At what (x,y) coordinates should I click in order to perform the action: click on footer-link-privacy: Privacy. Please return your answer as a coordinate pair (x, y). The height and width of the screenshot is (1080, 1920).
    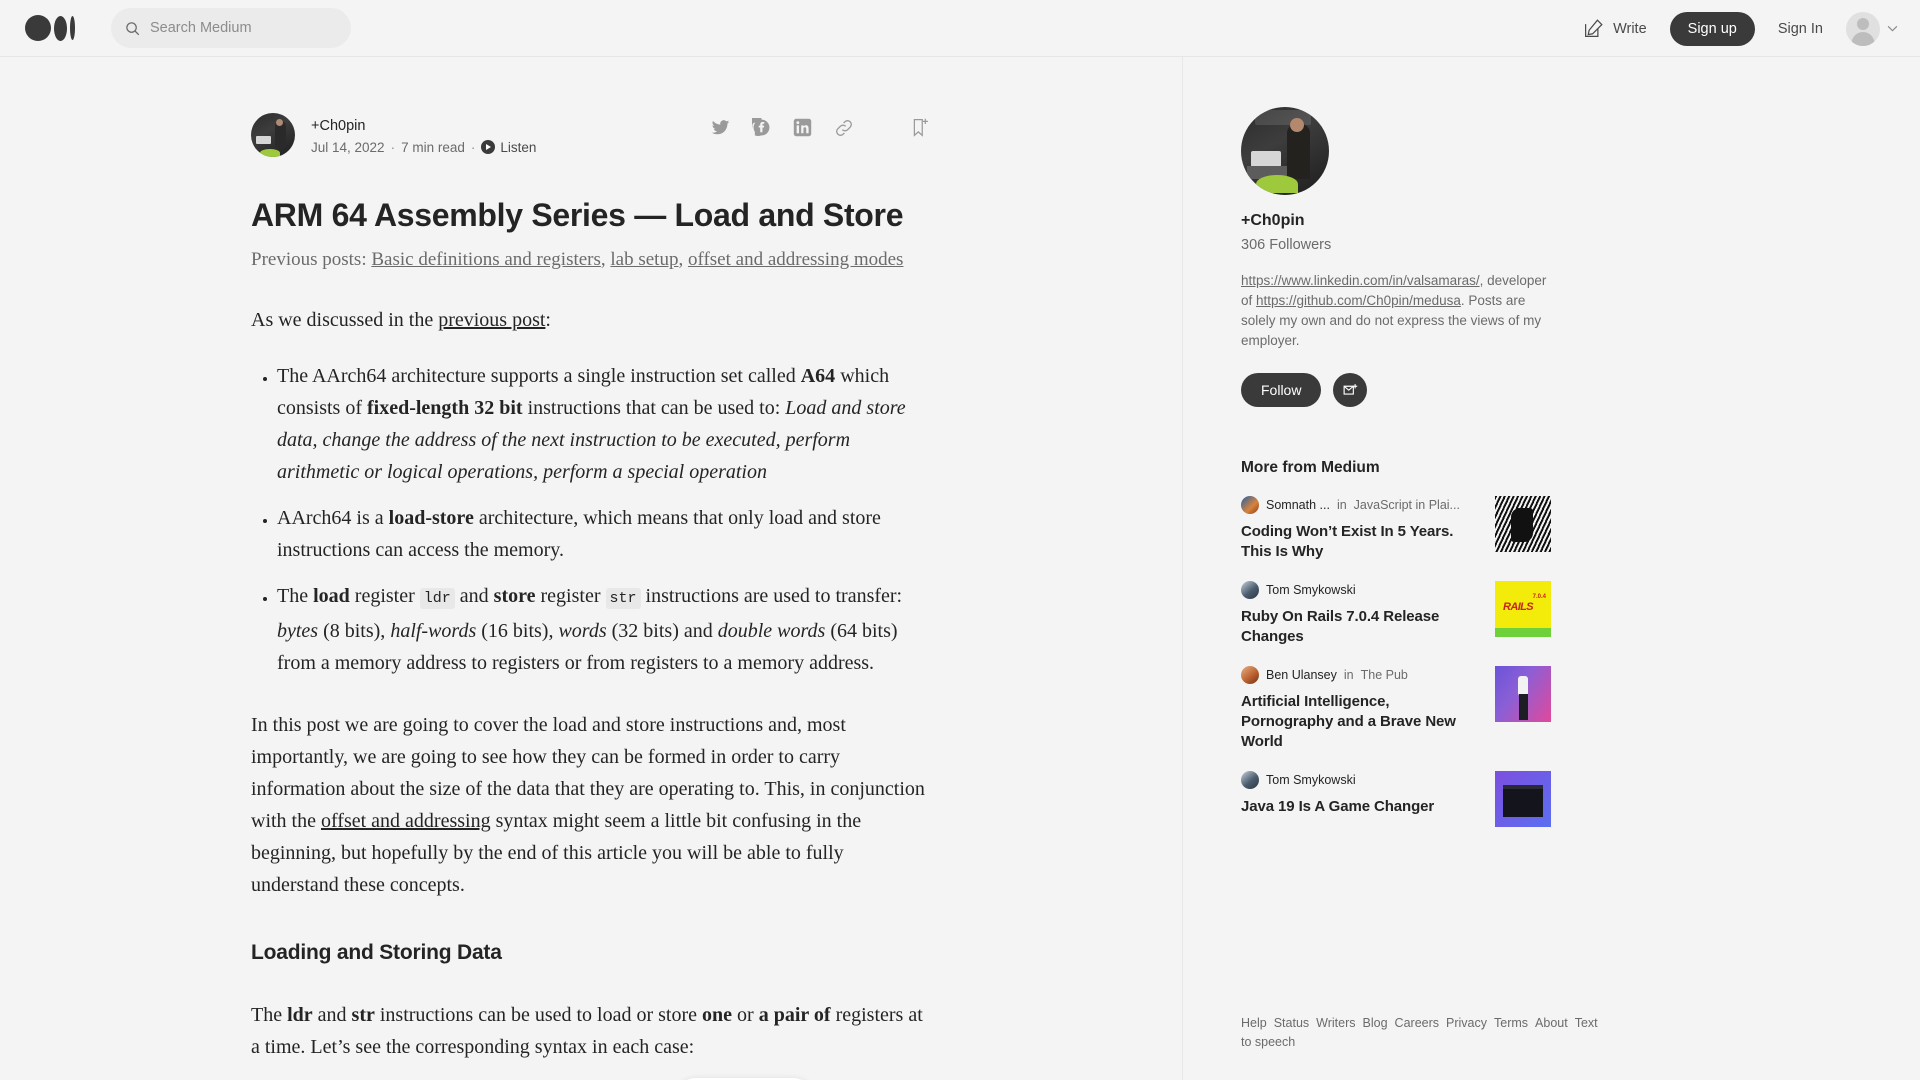
    Looking at the image, I should click on (1466, 1023).